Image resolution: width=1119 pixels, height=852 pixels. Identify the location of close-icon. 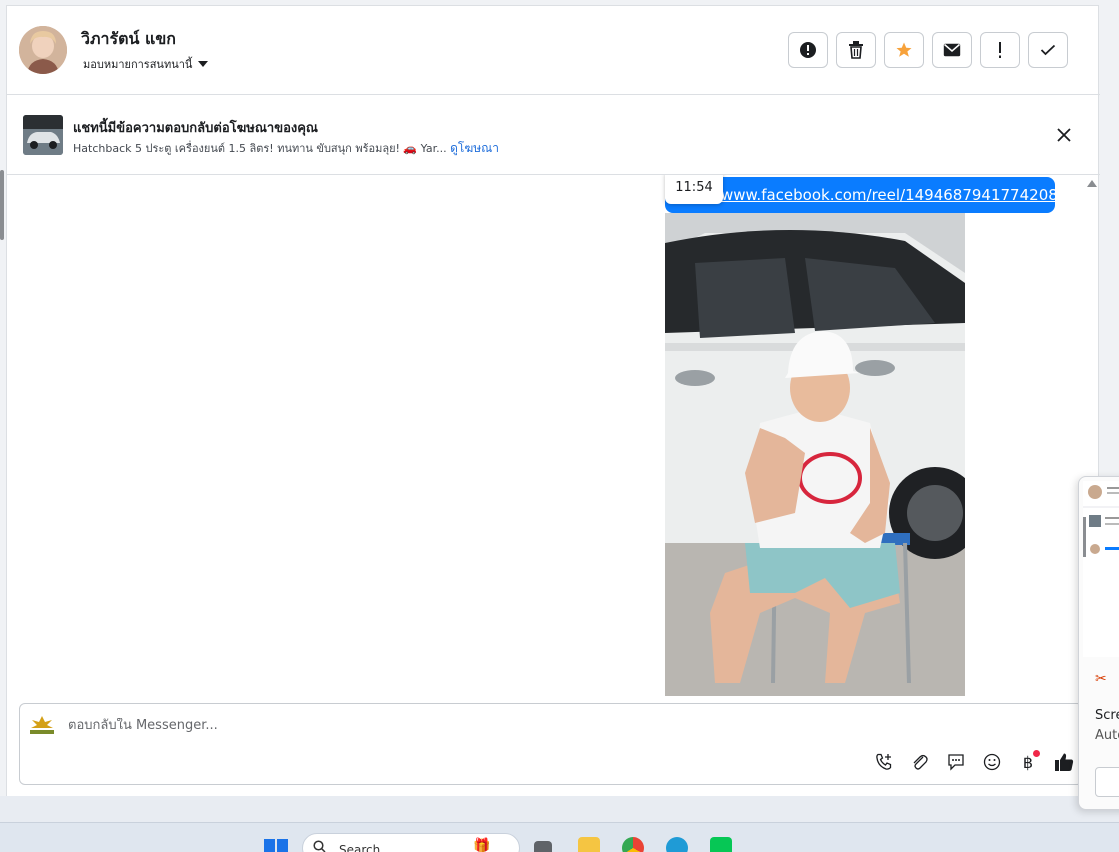
(1064, 135).